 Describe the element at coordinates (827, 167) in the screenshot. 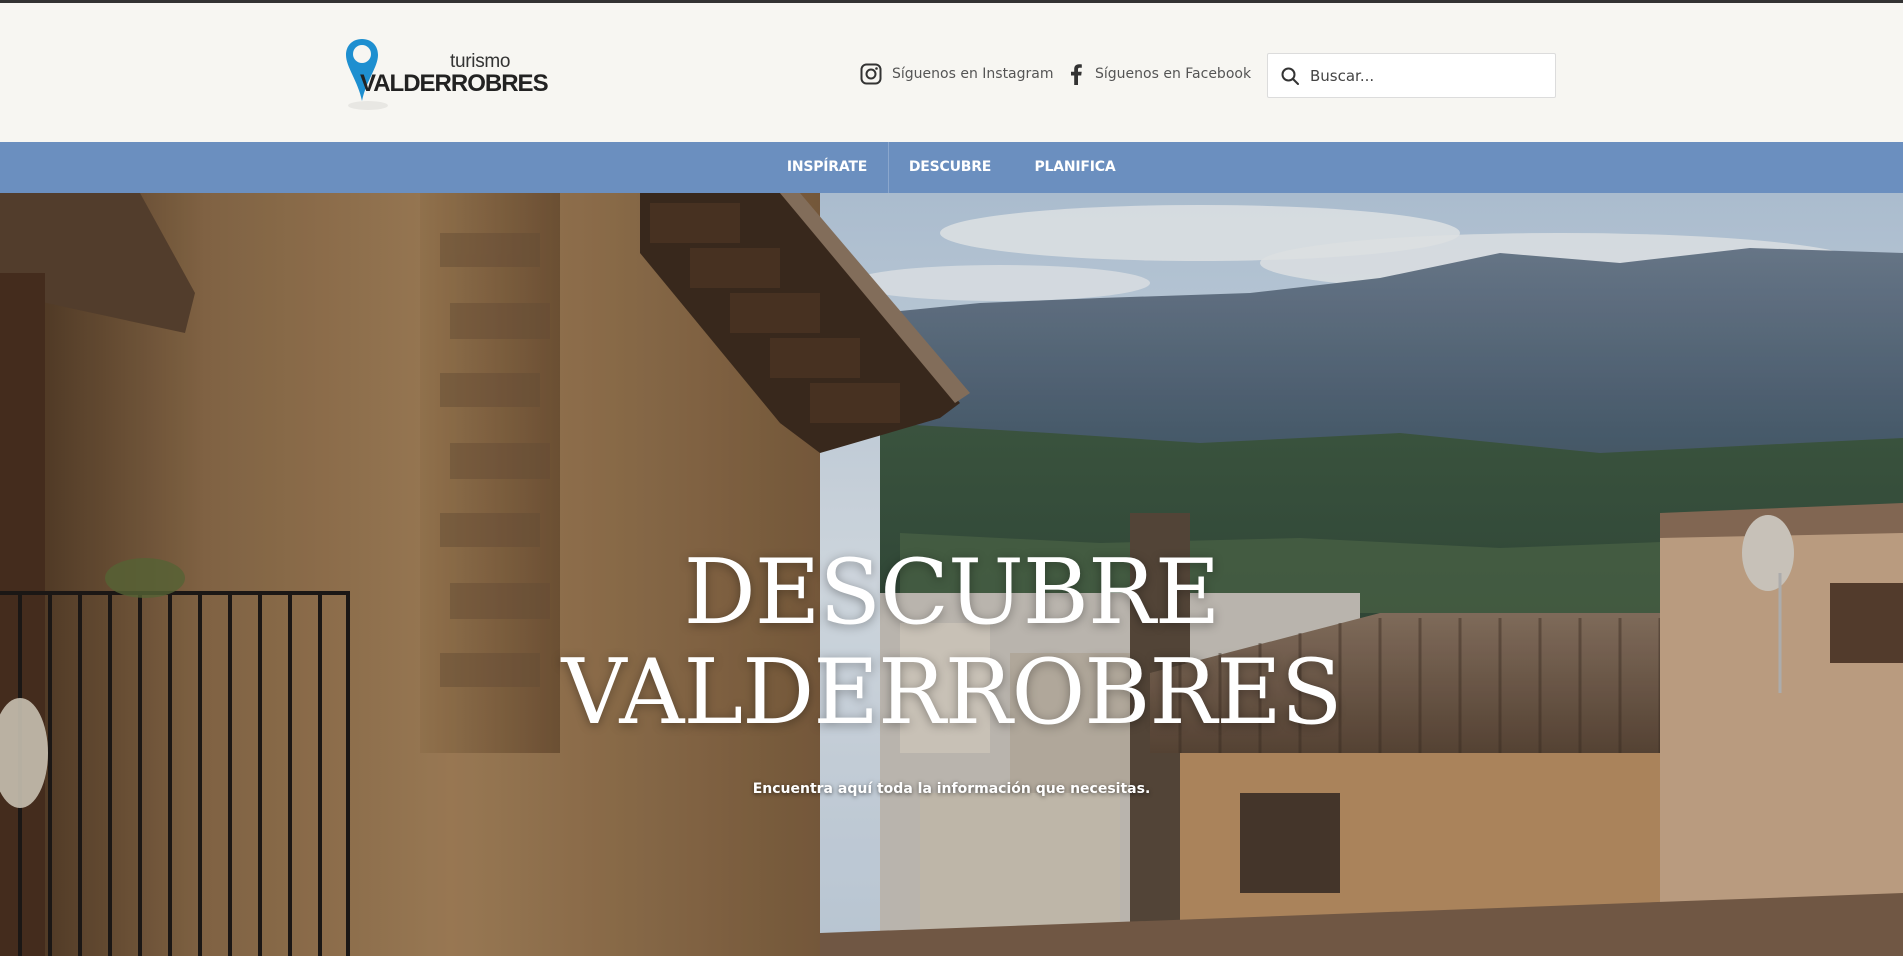

I see `nav-item-inspirate: INSPÍRATE` at that location.